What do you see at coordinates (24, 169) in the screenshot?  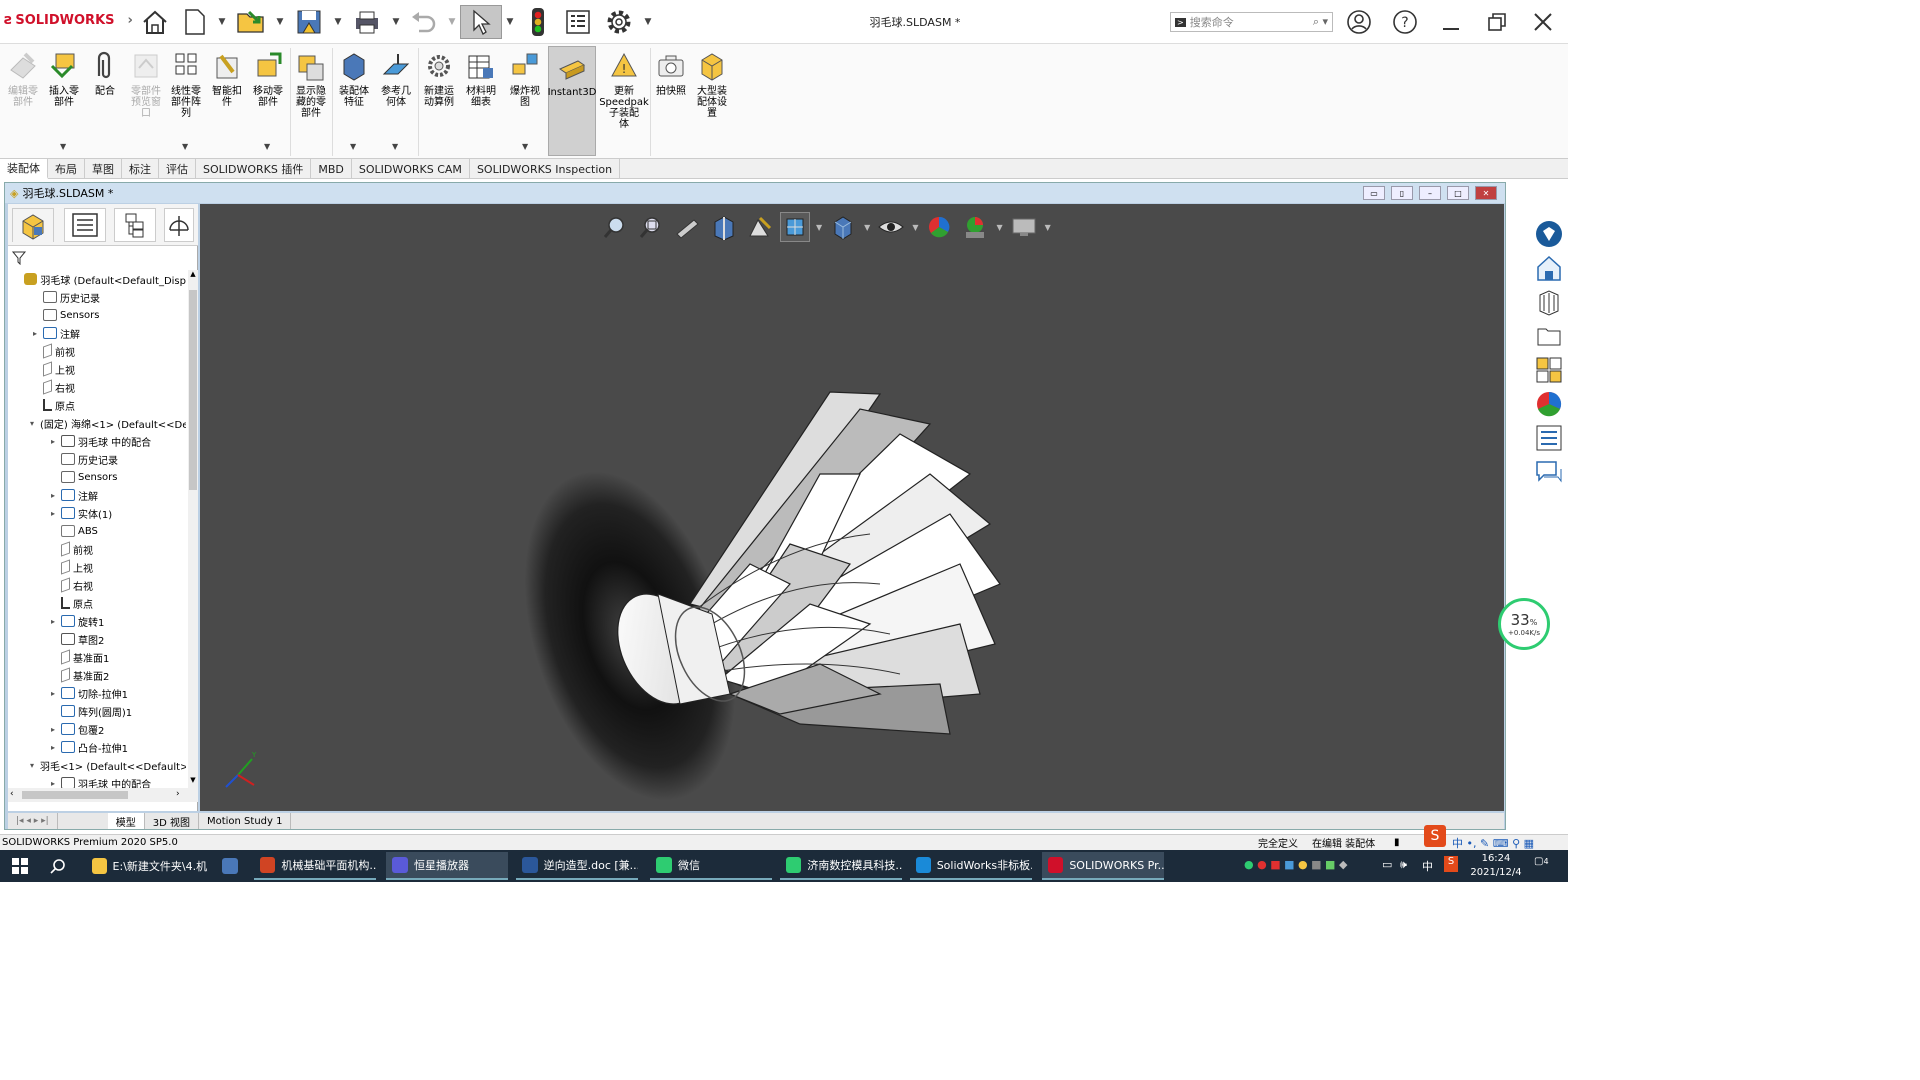 I see `tab-装配体: 装配体` at bounding box center [24, 169].